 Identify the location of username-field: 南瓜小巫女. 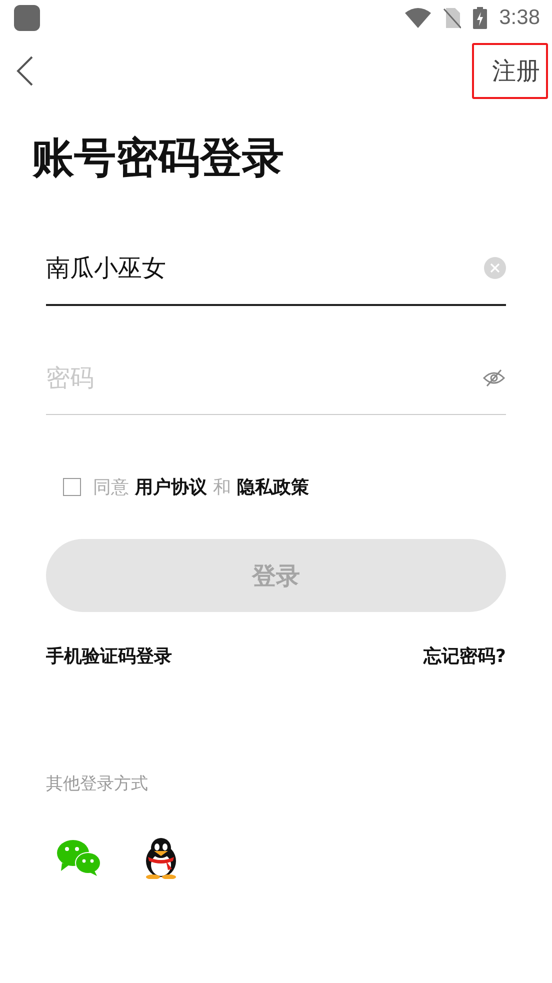
(226, 268).